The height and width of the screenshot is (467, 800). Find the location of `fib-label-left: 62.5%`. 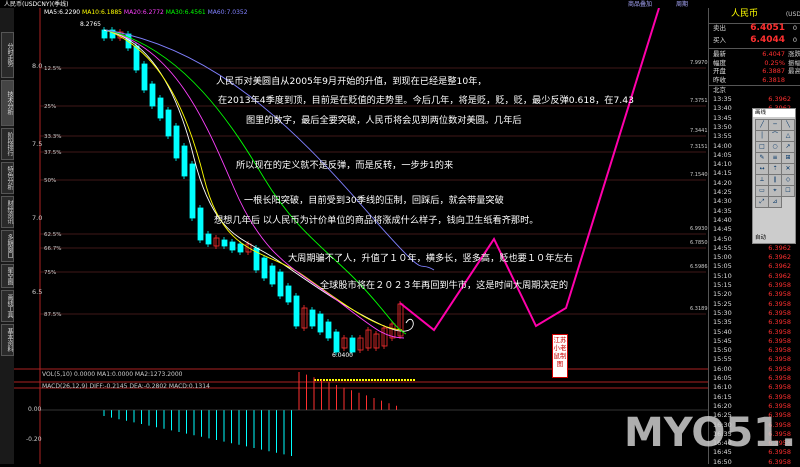

fib-label-left: 62.5% is located at coordinates (53, 235).